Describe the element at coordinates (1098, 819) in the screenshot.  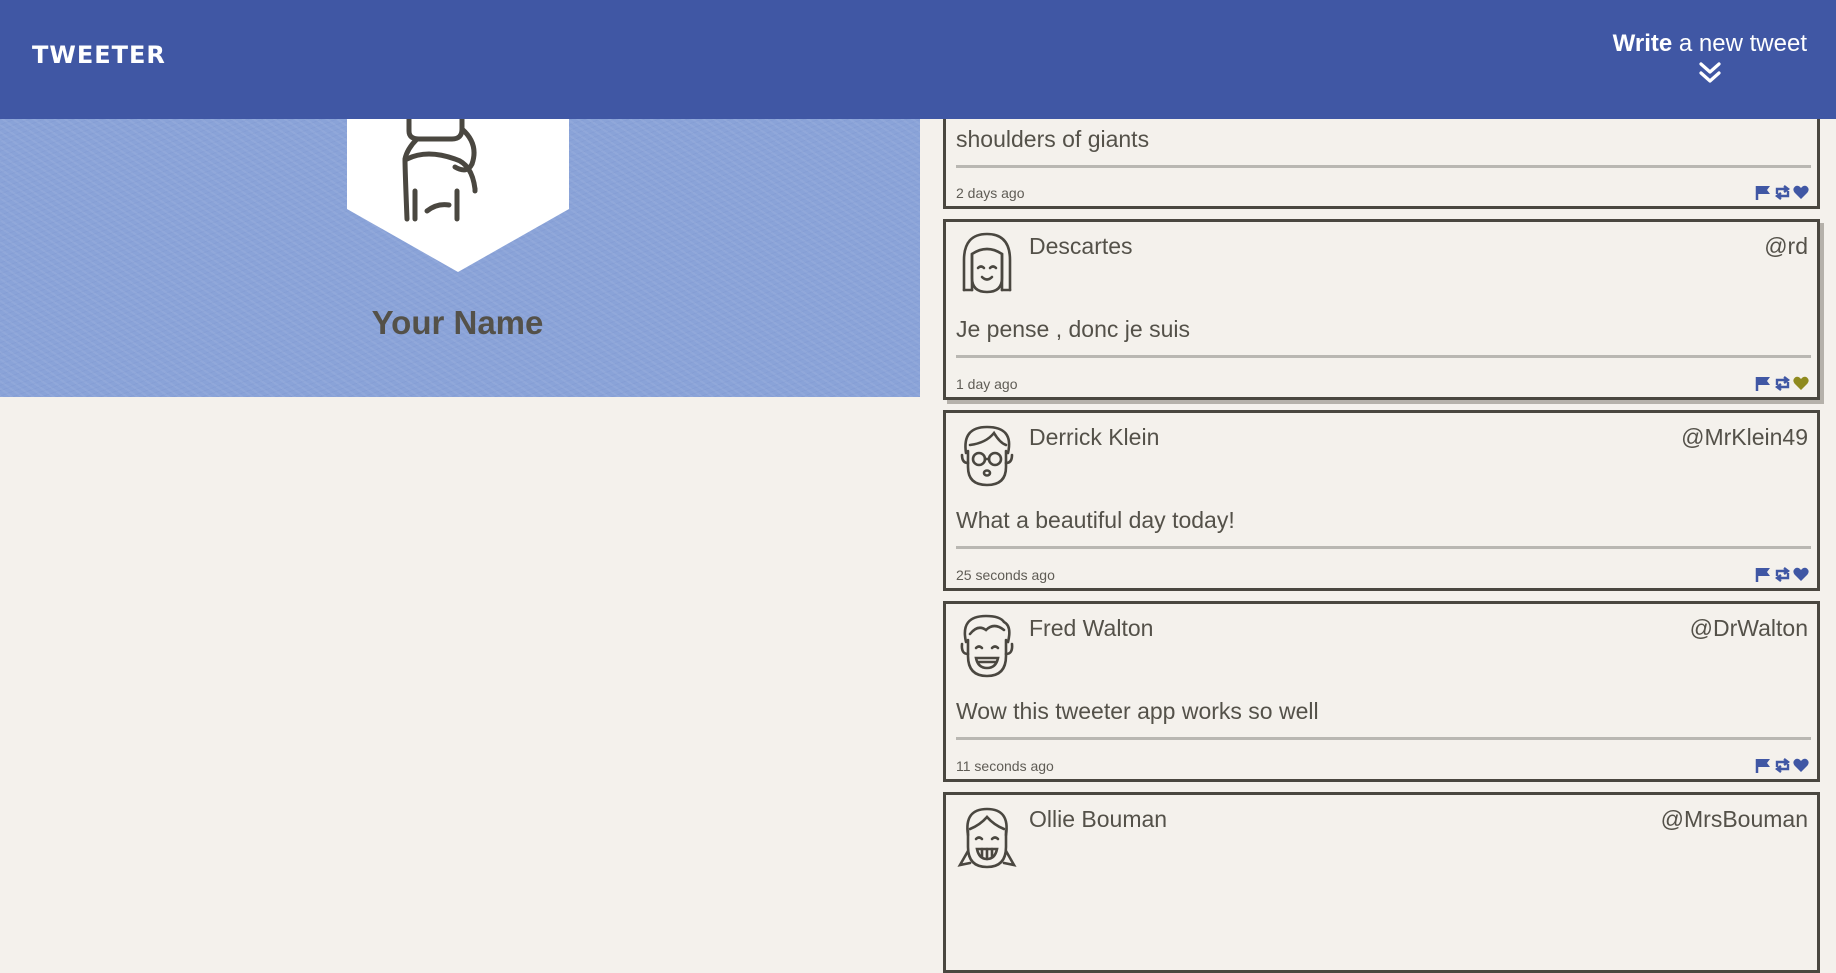
I see `tweet-author-name: Ollie Bouman` at that location.